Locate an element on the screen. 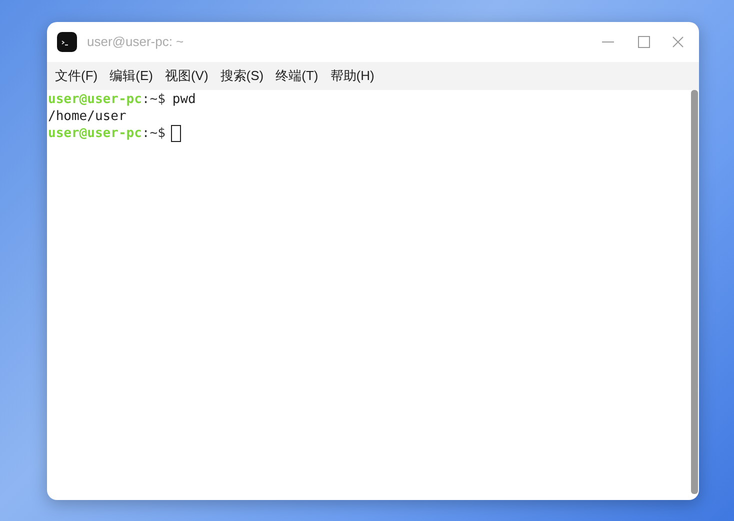 The height and width of the screenshot is (521, 734). menu-item: 视图(V) is located at coordinates (186, 76).